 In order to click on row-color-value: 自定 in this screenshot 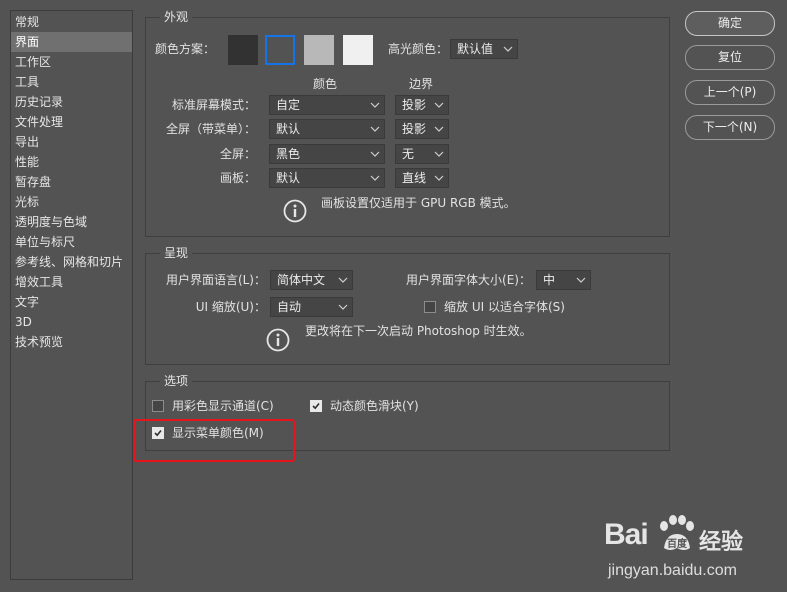, I will do `click(288, 105)`.